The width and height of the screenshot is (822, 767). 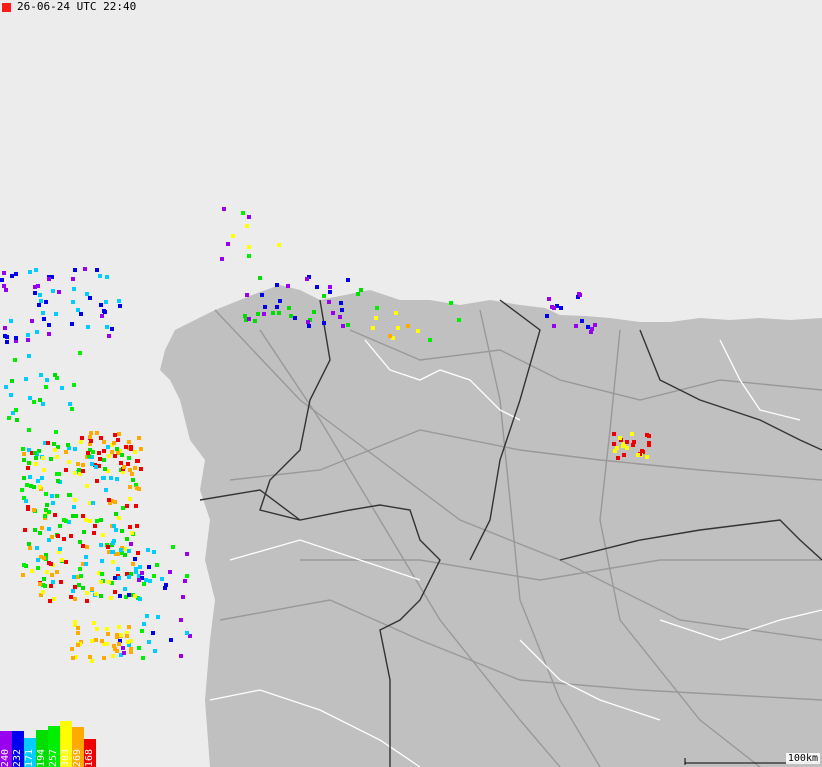 What do you see at coordinates (77, 757) in the screenshot?
I see `legend-count: 269` at bounding box center [77, 757].